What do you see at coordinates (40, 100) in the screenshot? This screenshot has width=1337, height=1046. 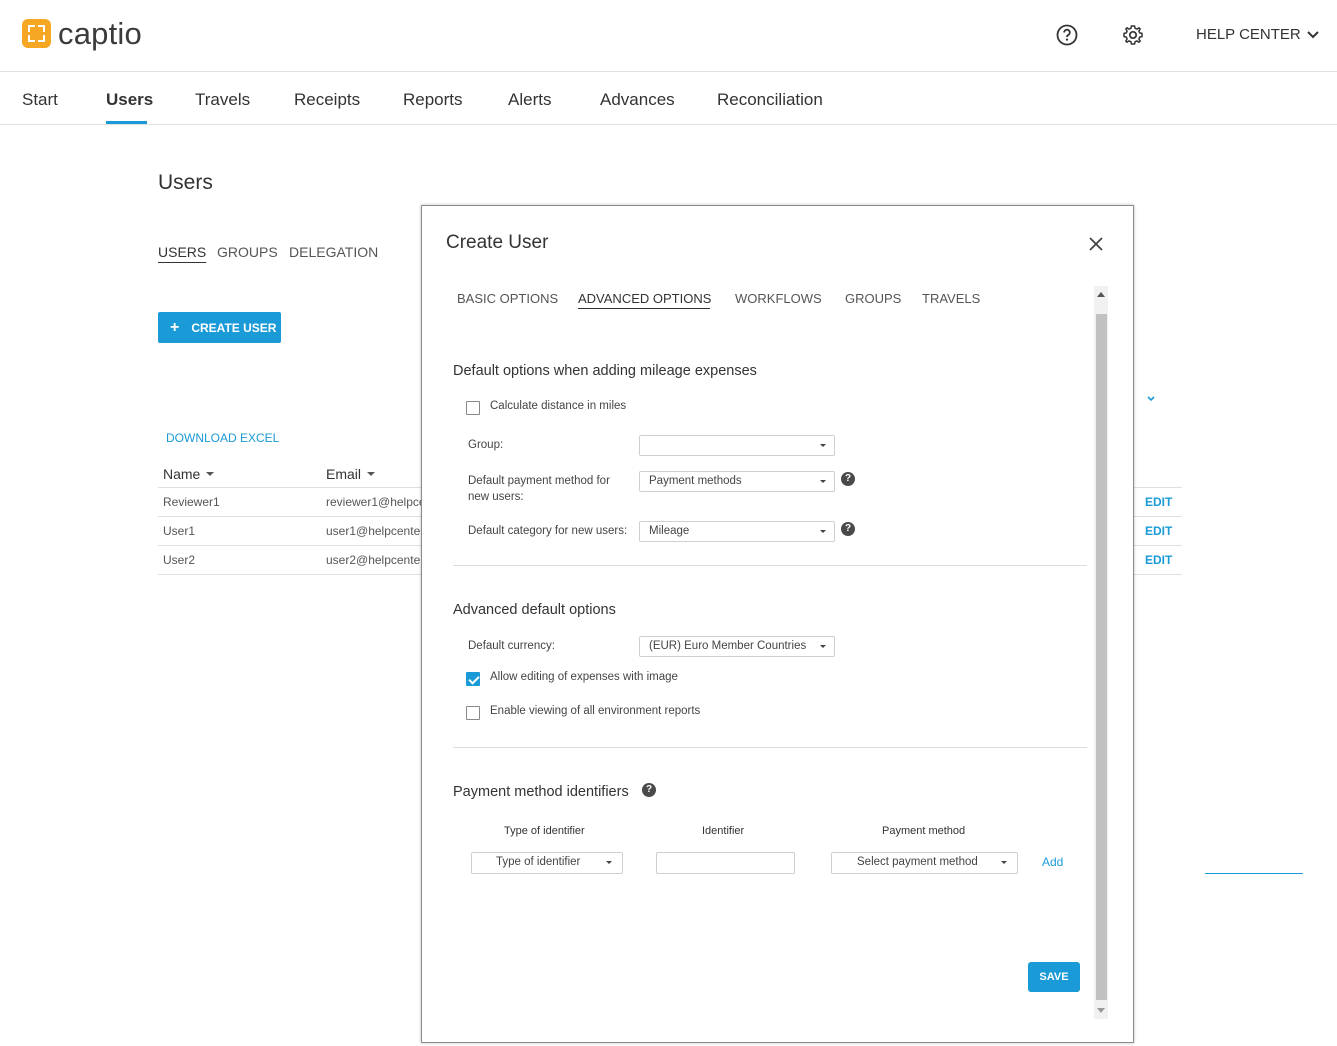 I see `nav-item-start: Start` at bounding box center [40, 100].